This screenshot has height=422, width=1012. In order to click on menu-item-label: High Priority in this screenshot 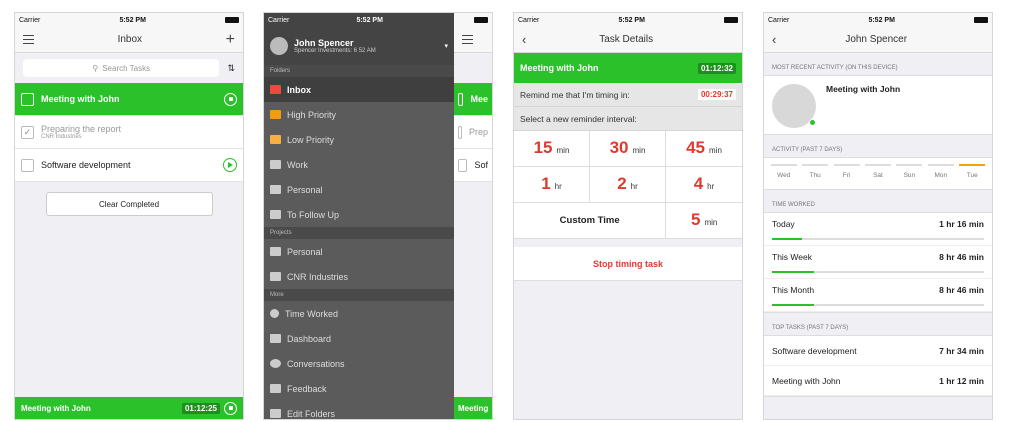, I will do `click(312, 114)`.